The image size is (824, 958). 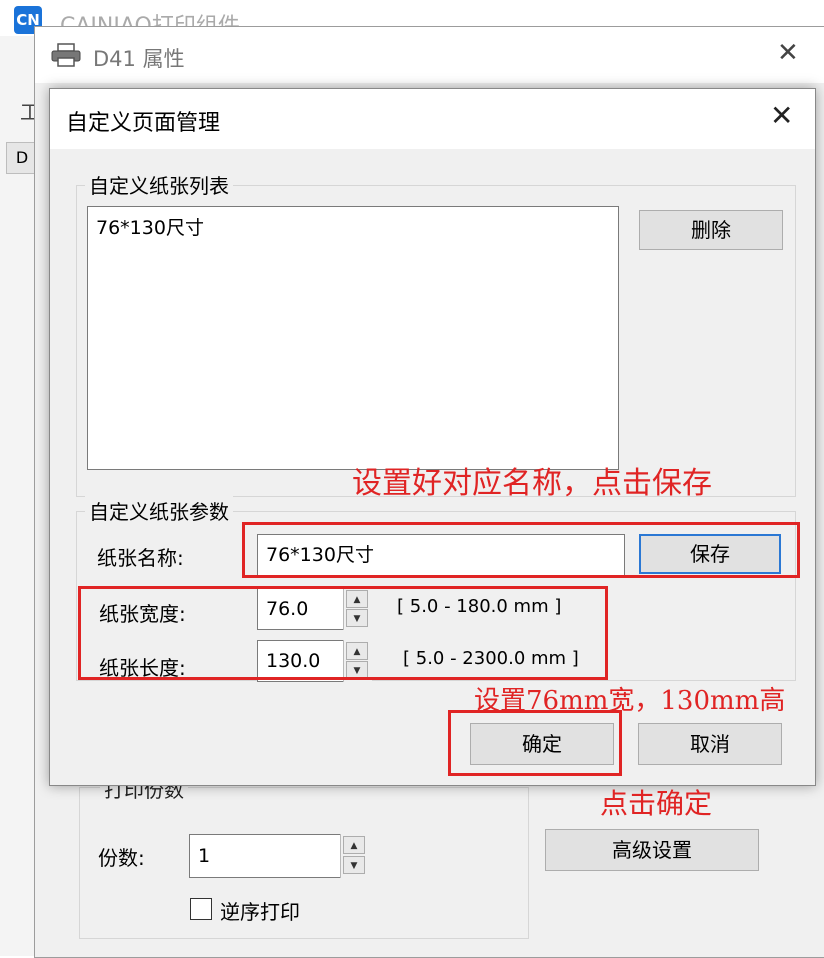 I want to click on copies-input: 1, so click(x=265, y=856).